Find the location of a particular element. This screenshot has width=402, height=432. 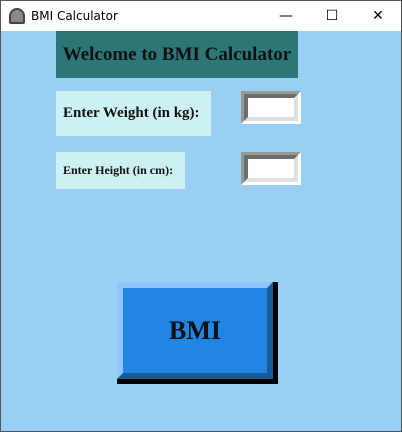

bmi-button-label: BMI is located at coordinates (195, 330).